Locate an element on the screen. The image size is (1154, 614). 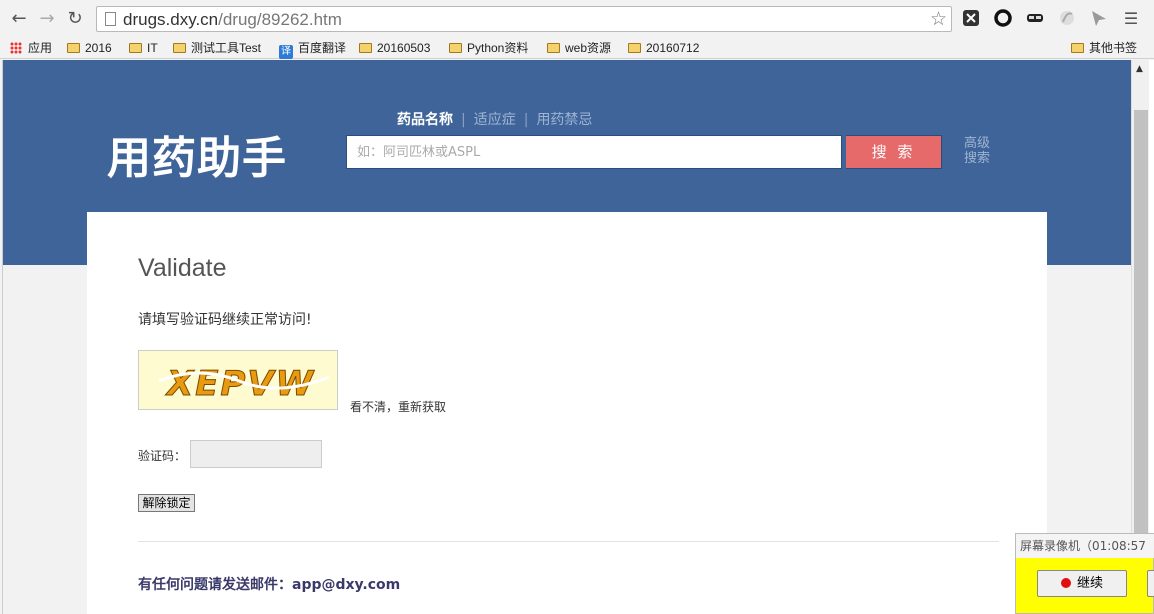
refresh-captcha-link: 看不清，重新获取 is located at coordinates (398, 406).